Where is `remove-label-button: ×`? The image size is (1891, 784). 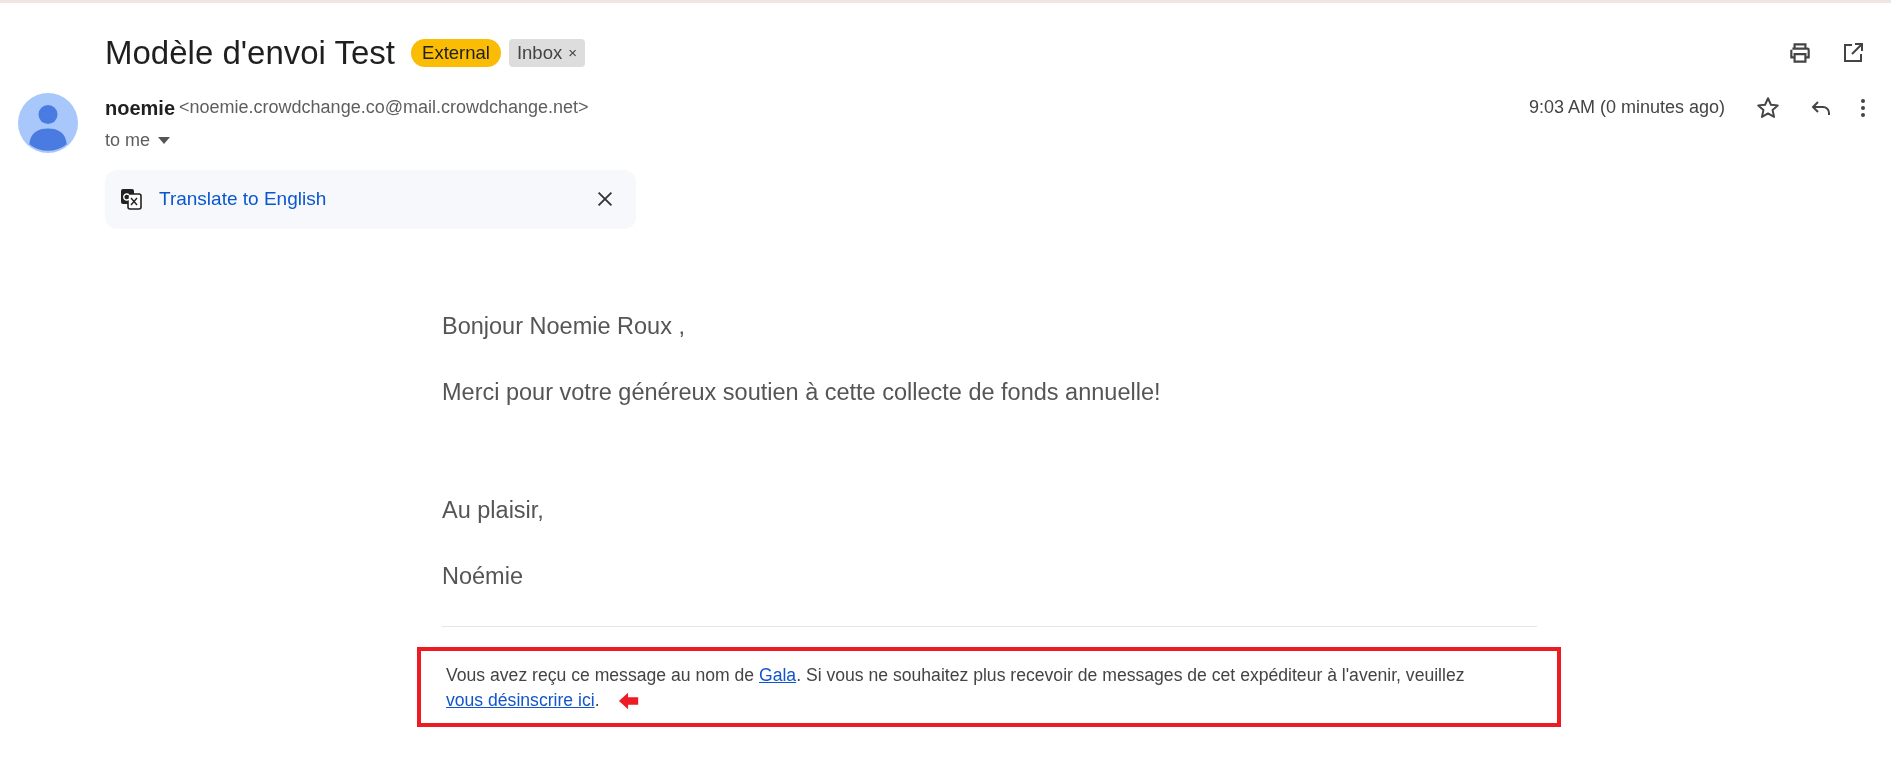
remove-label-button: × is located at coordinates (572, 52).